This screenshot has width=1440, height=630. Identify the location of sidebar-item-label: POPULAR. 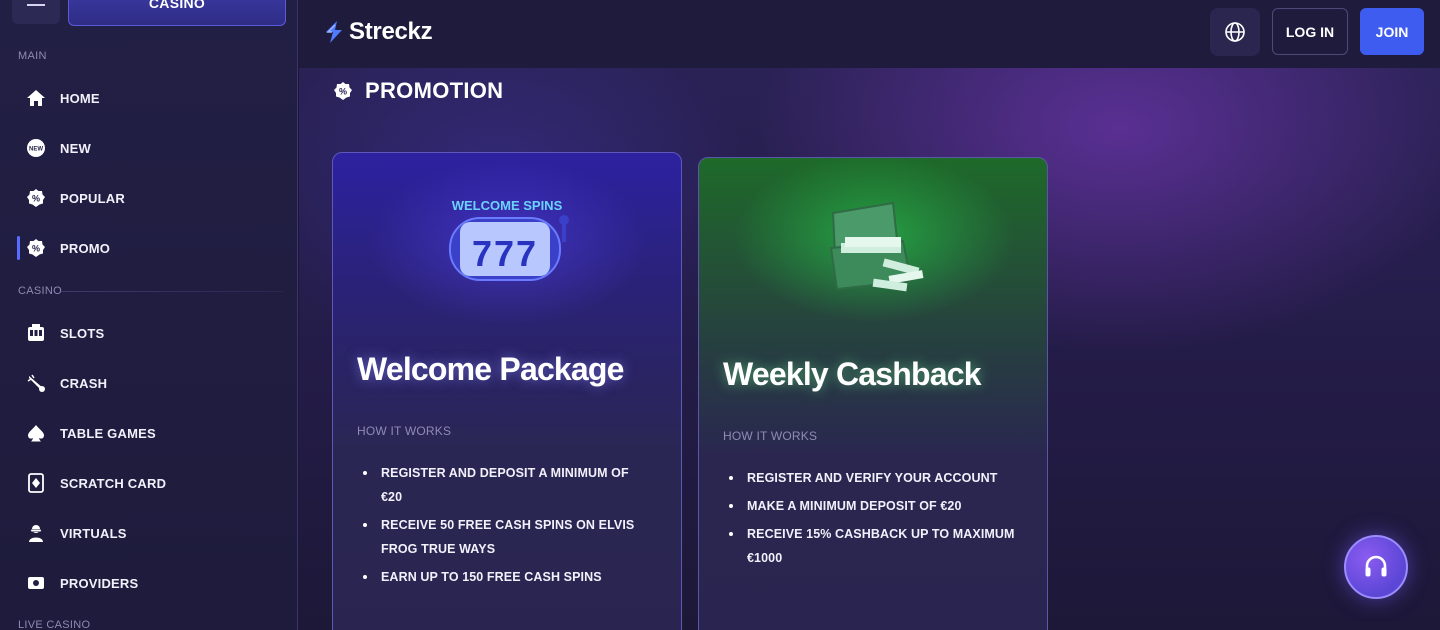
(92, 198).